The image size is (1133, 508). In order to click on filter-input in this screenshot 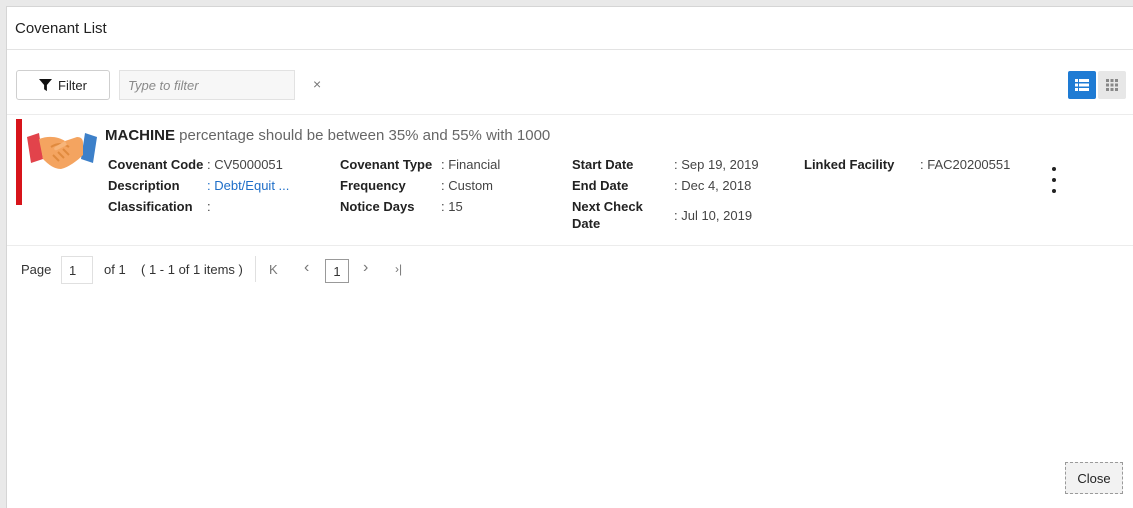, I will do `click(207, 85)`.